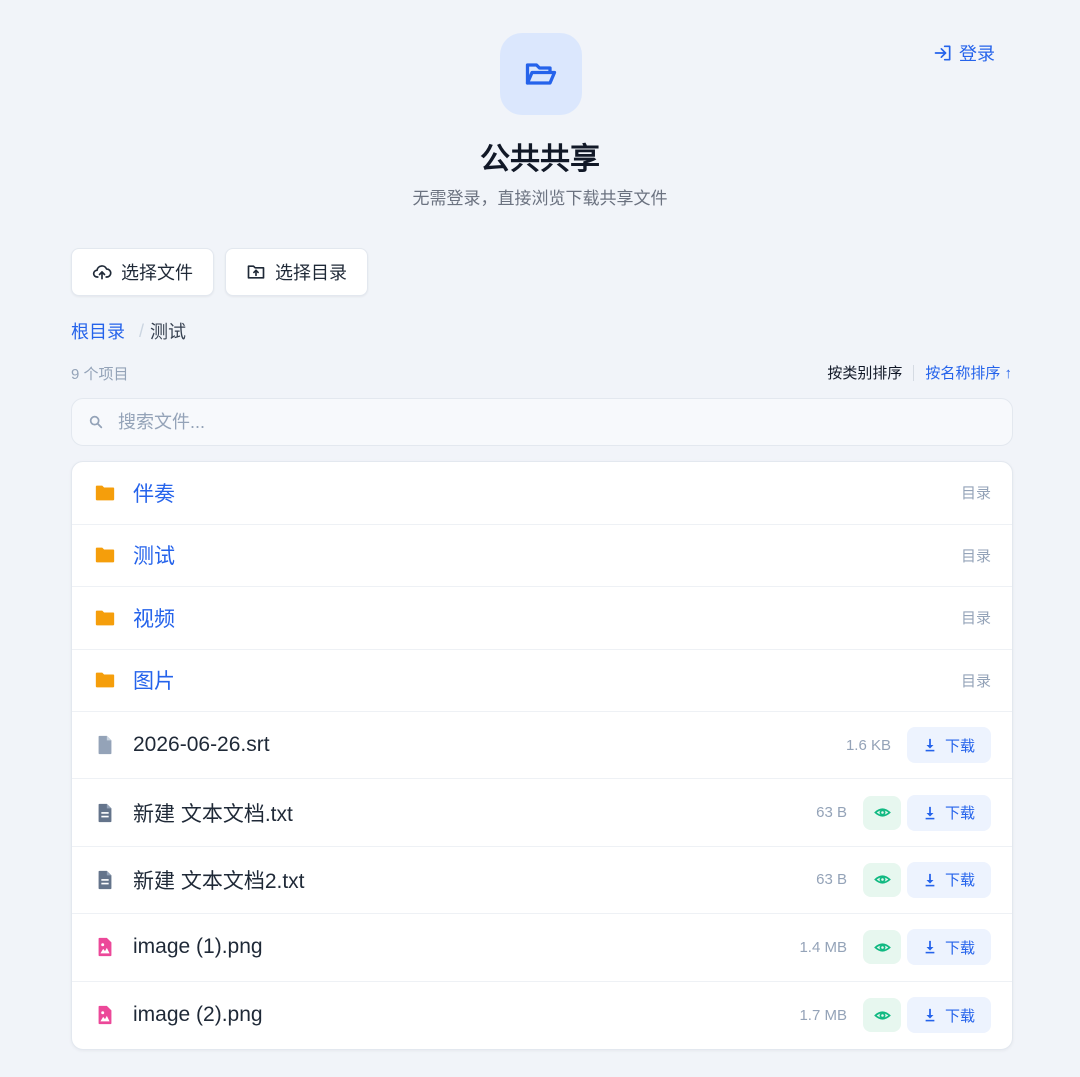 The height and width of the screenshot is (1077, 1080). Describe the element at coordinates (154, 557) in the screenshot. I see `directory-name: 测试` at that location.